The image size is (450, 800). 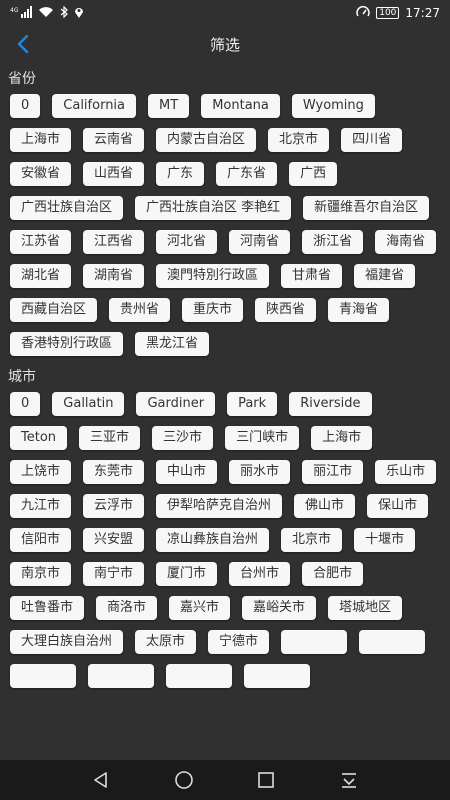 What do you see at coordinates (366, 208) in the screenshot?
I see `province-tag: 新疆维吾尔自治区` at bounding box center [366, 208].